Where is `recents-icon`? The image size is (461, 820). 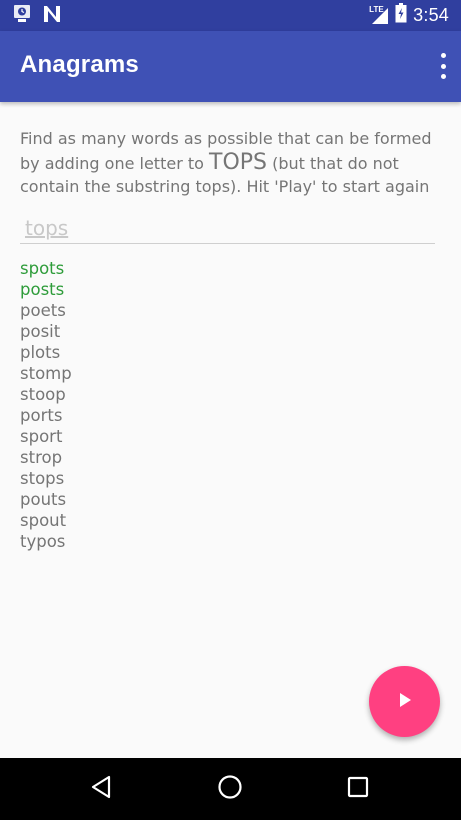 recents-icon is located at coordinates (358, 789).